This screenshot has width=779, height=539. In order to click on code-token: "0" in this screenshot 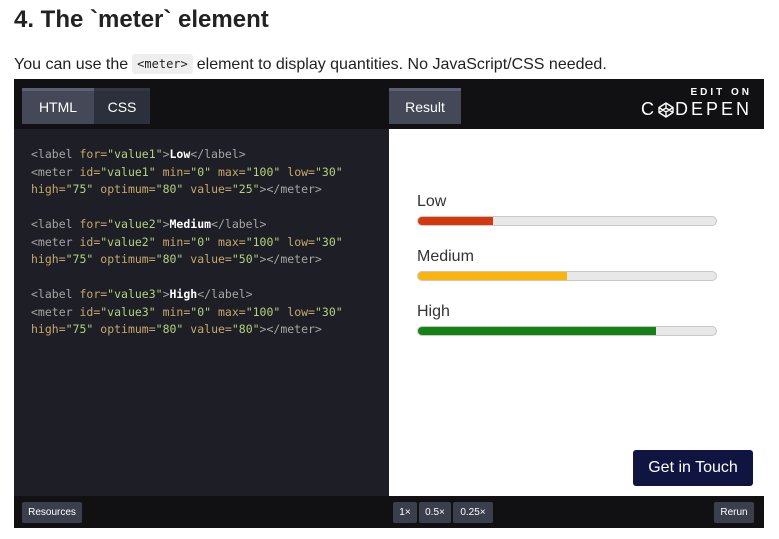, I will do `click(201, 171)`.